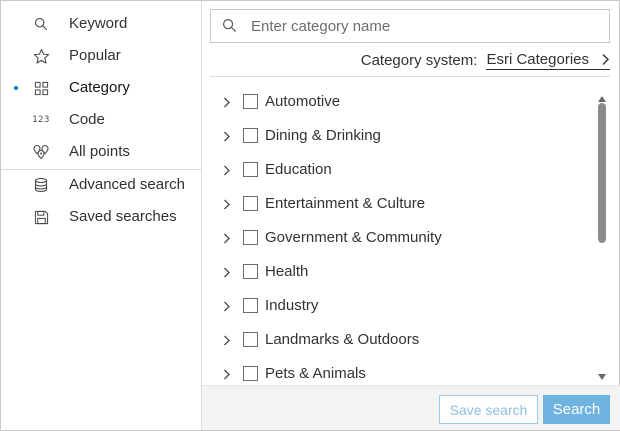  What do you see at coordinates (402, 136) in the screenshot?
I see `category-row: Dining & Drinking` at bounding box center [402, 136].